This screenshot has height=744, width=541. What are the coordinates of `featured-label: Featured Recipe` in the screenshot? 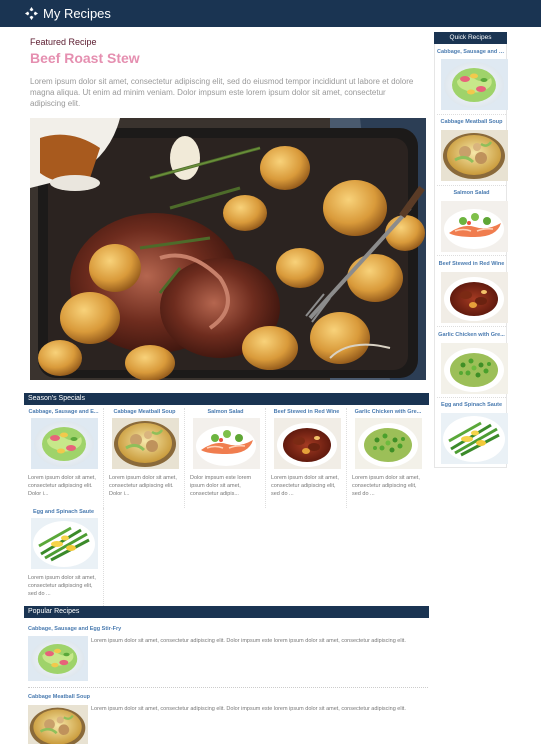 It's located at (63, 42).